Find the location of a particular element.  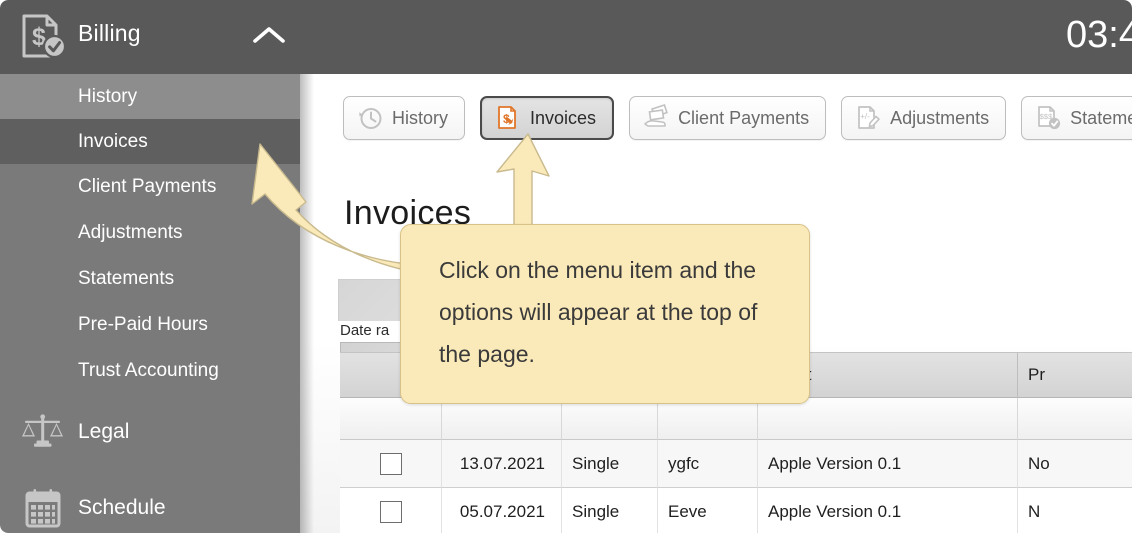

toolbar-button-adjustments-label: Adjustments is located at coordinates (940, 117).